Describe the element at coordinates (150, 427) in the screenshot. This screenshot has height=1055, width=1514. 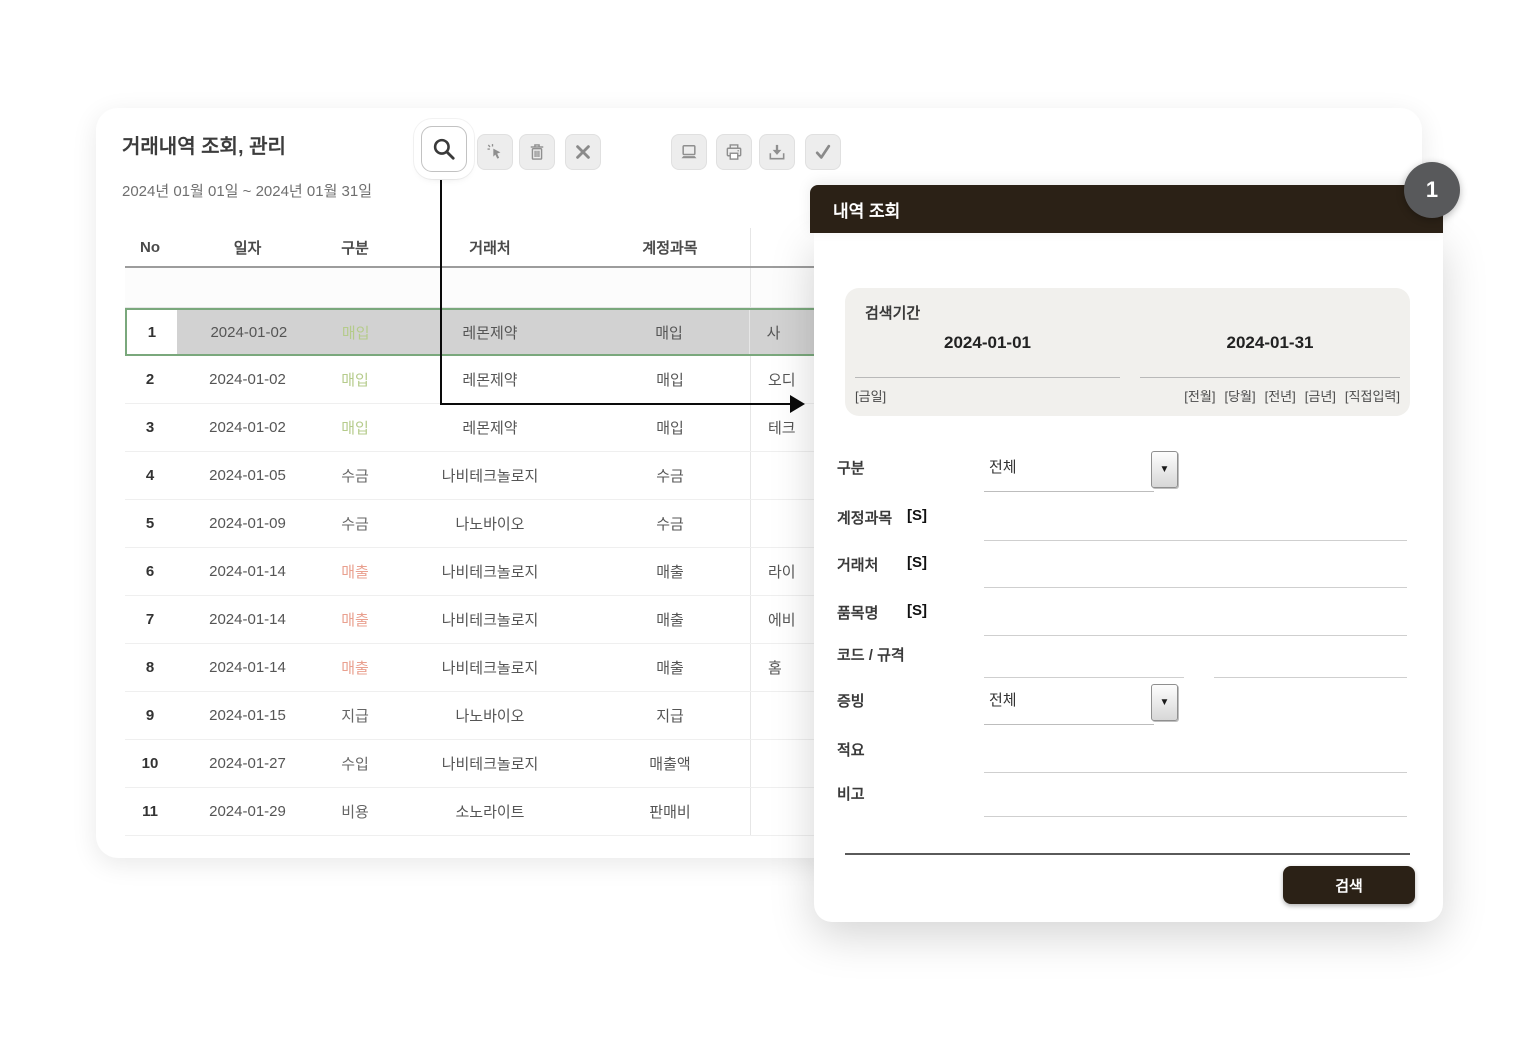
I see `row-number-cell: 3` at that location.